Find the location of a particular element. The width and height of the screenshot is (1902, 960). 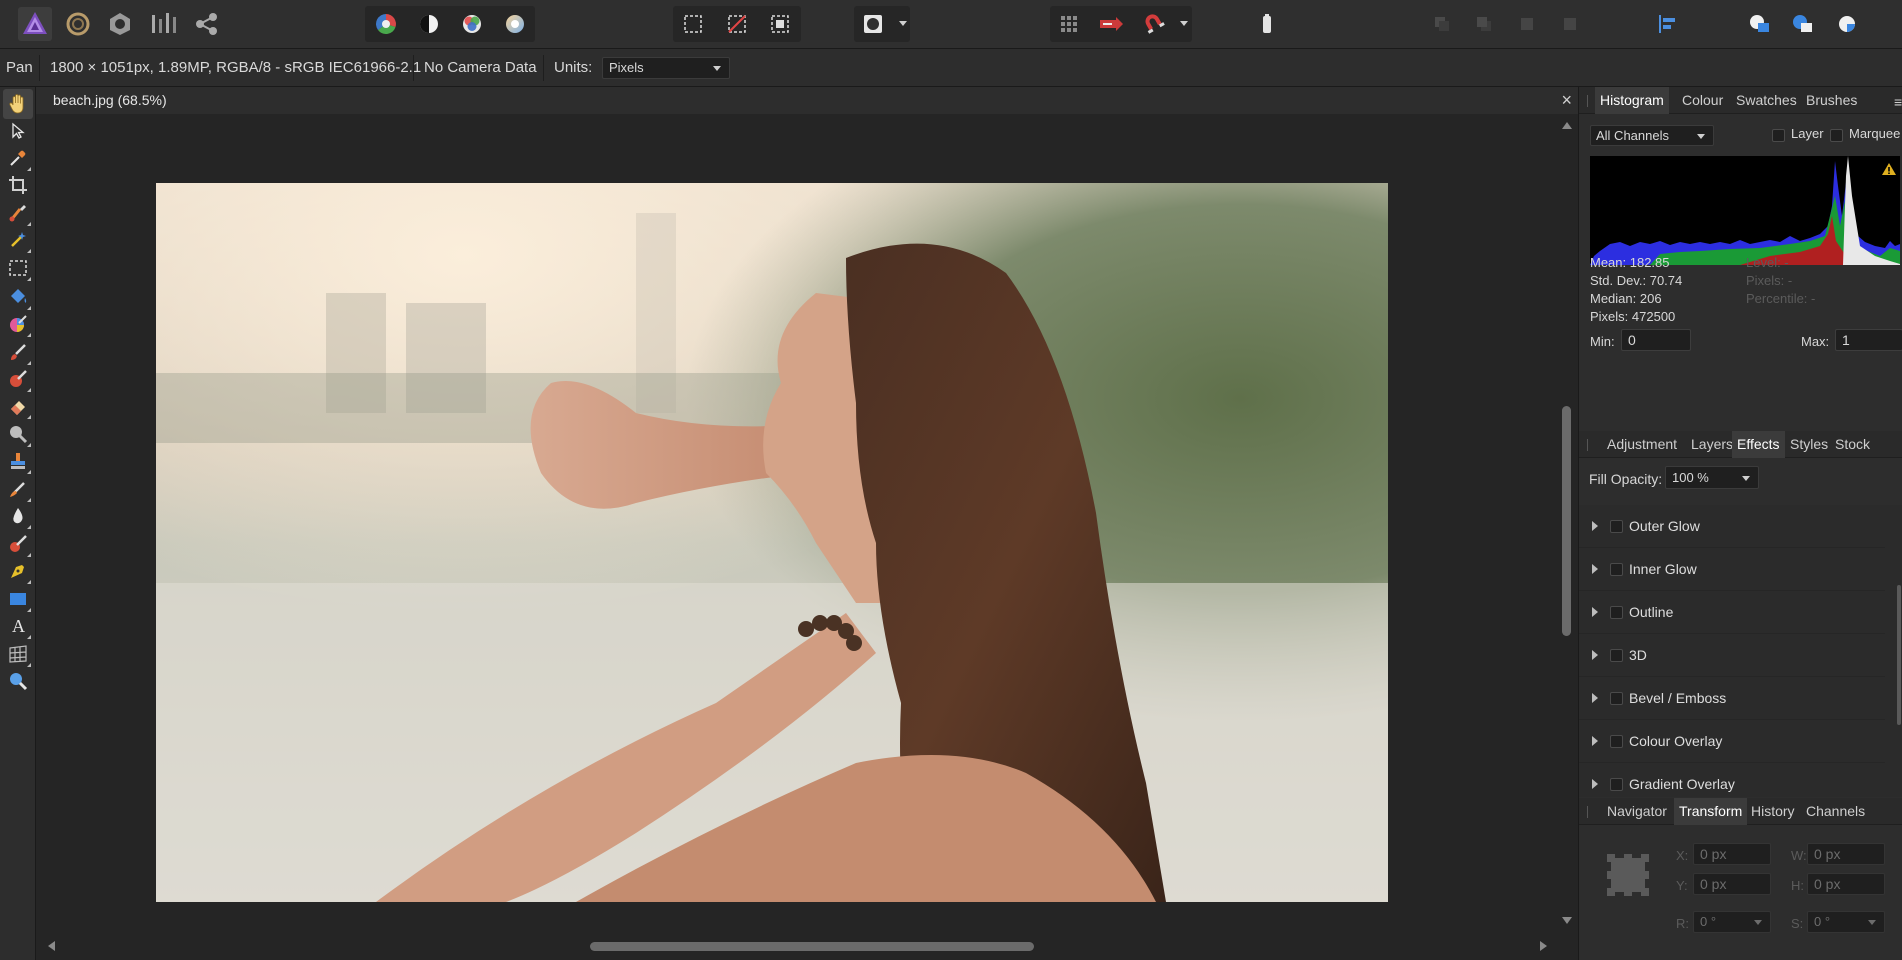

align-button is located at coordinates (1667, 24).